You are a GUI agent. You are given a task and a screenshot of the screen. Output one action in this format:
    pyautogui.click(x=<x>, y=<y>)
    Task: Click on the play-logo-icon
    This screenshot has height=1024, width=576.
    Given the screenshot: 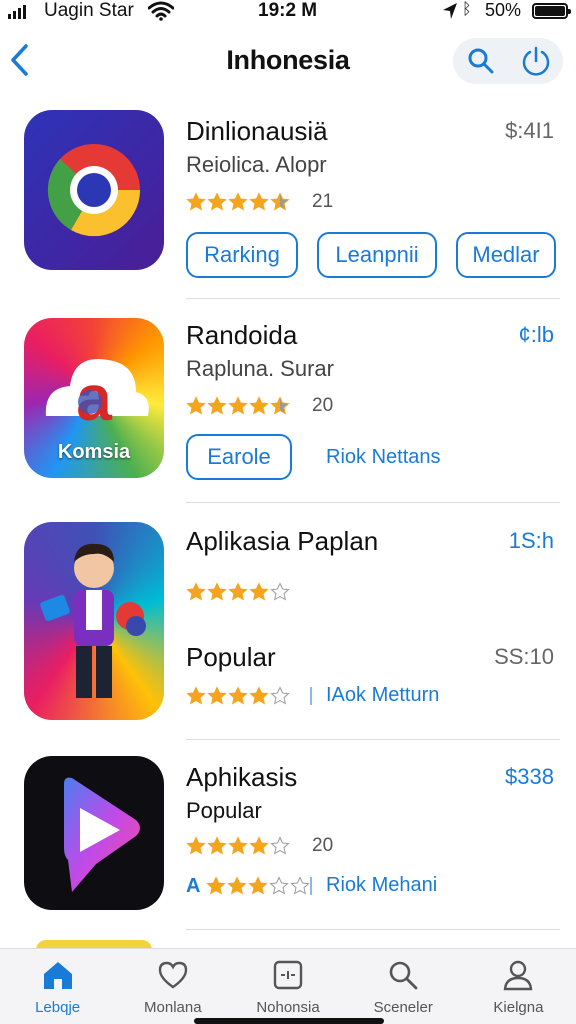 What is the action you would take?
    pyautogui.click(x=102, y=834)
    